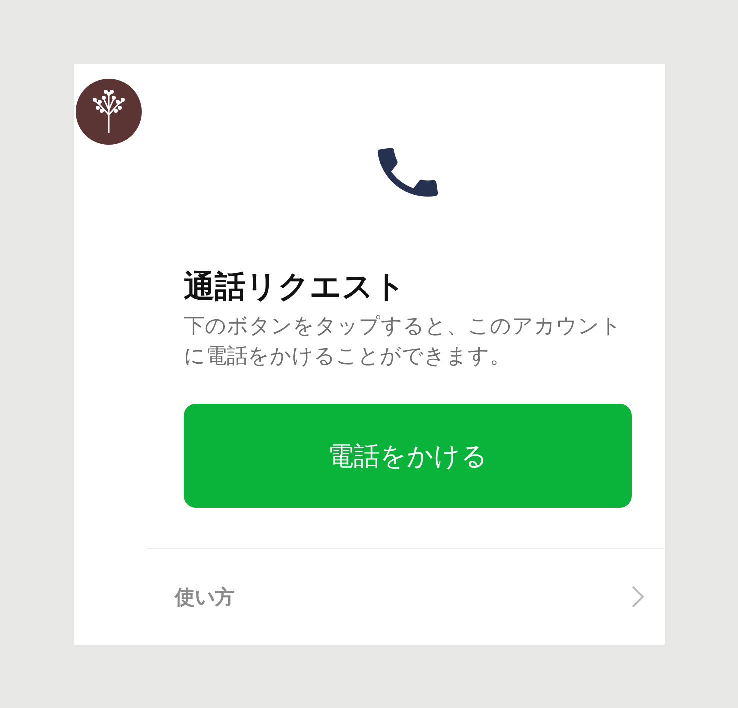 The image size is (738, 708). Describe the element at coordinates (403, 341) in the screenshot. I see `description: 下のボタンをタップすると、このアカウントに電話をかけることができます。` at that location.